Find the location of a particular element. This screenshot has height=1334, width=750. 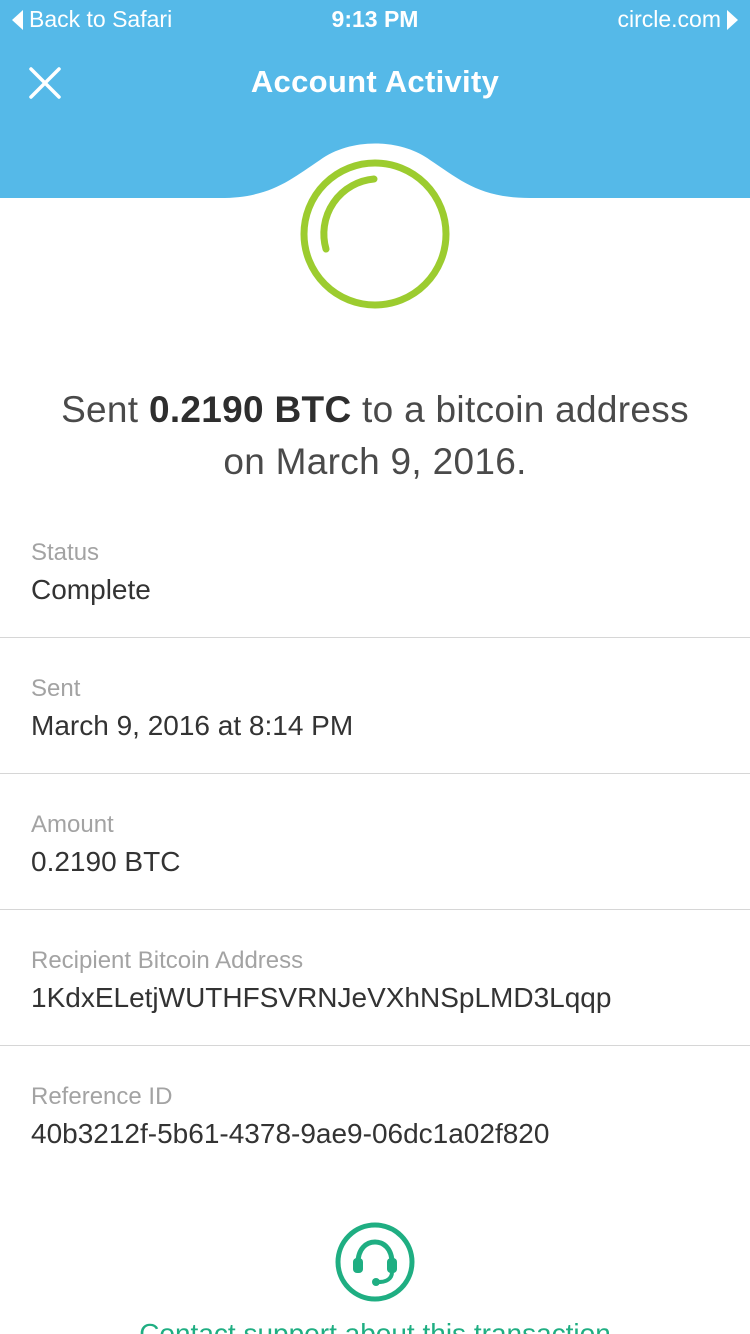

detail-value: 40b3212f-5b61-4378-9ae9-06dc1a02f820 is located at coordinates (290, 1133).